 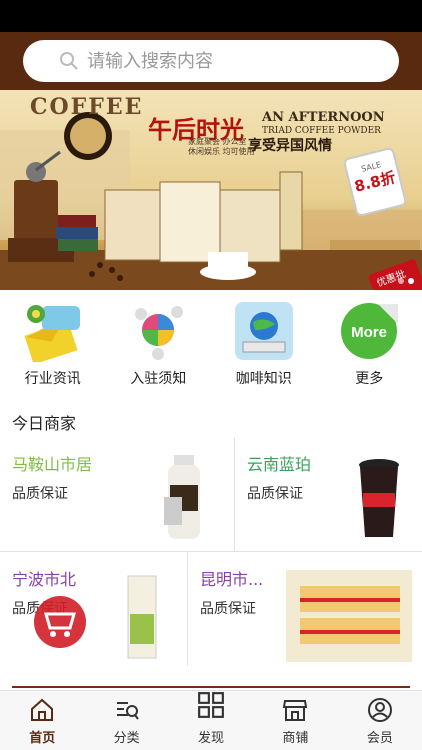 What do you see at coordinates (211, 687) in the screenshot?
I see `content-end-line` at bounding box center [211, 687].